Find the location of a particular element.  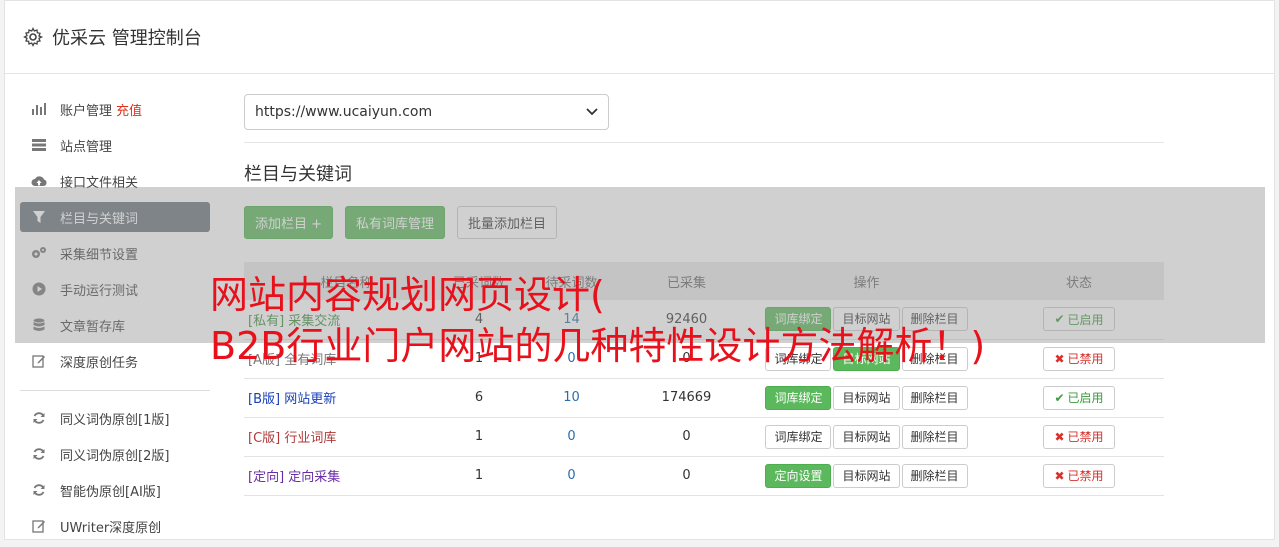

table-row: [B版] 网站更新 6 10 174669 词库绑定 目标网站 删除栏目 ✔ 已启用 is located at coordinates (704, 398).